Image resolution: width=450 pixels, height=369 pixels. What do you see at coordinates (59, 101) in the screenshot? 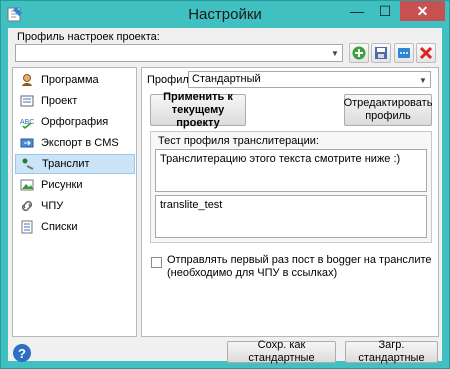
I see `sidebar-item-label: Проект` at bounding box center [59, 101].